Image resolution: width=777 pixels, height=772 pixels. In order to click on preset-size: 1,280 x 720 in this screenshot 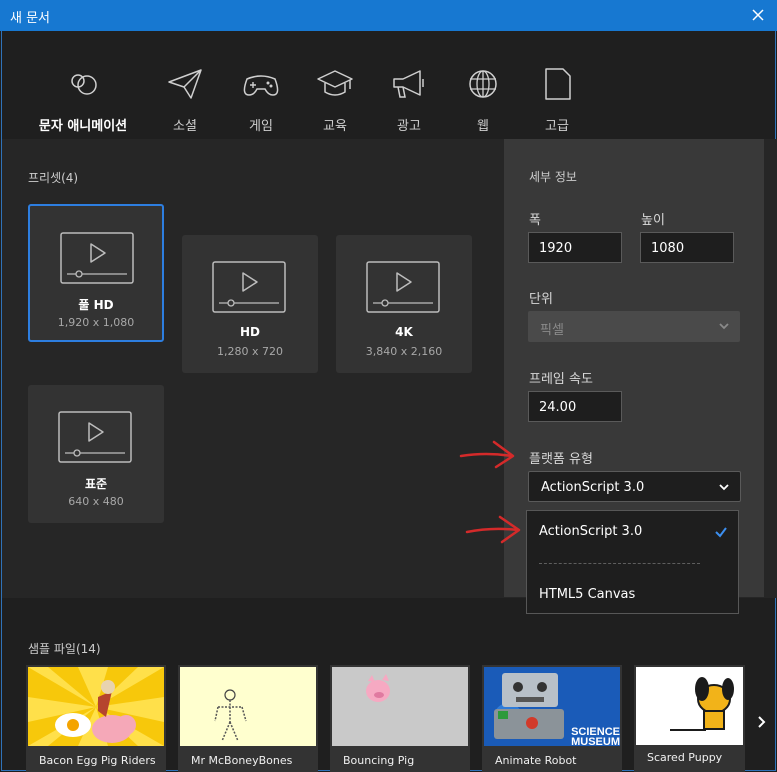, I will do `click(250, 351)`.